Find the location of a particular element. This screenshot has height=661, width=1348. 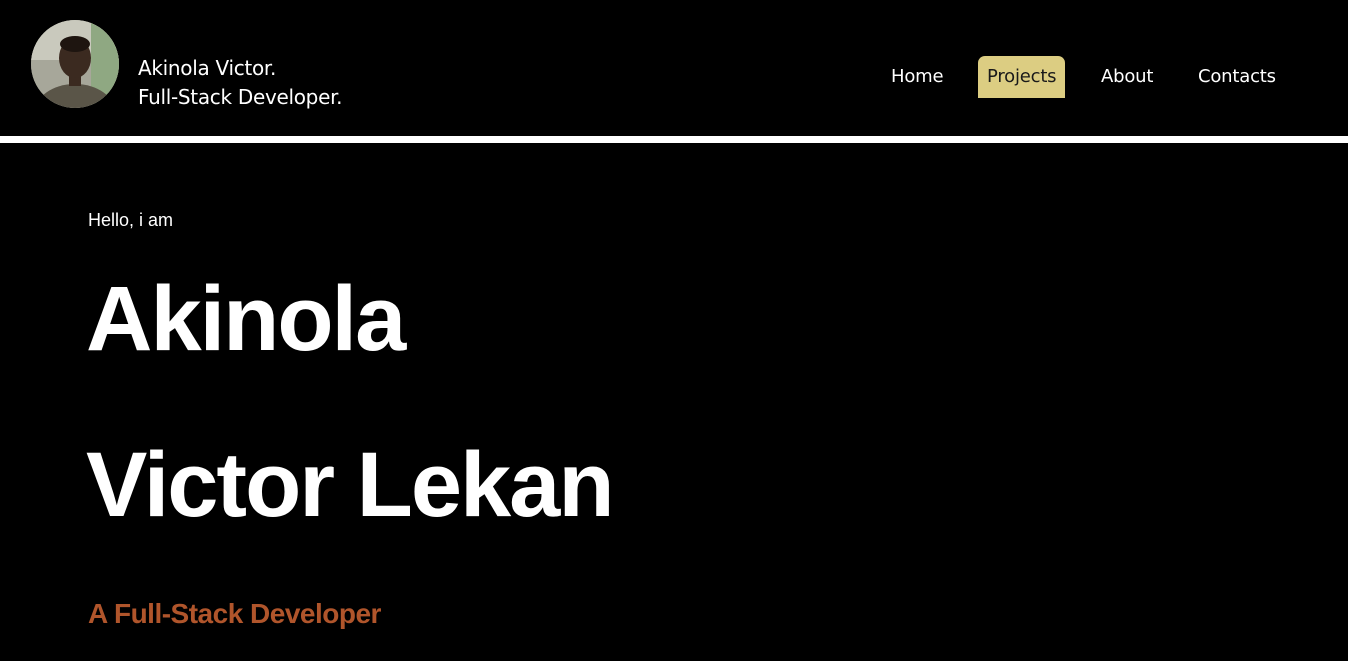

hero-name-rest: Victor Lekan is located at coordinates (350, 485).